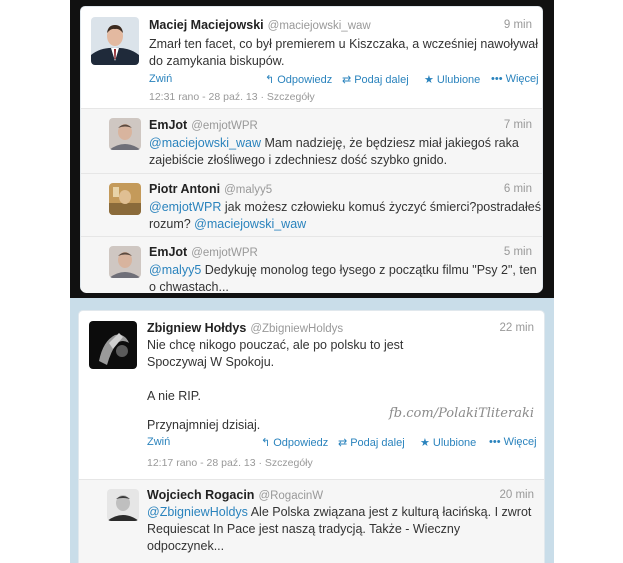  I want to click on mention-link: @malyy5, so click(175, 270).